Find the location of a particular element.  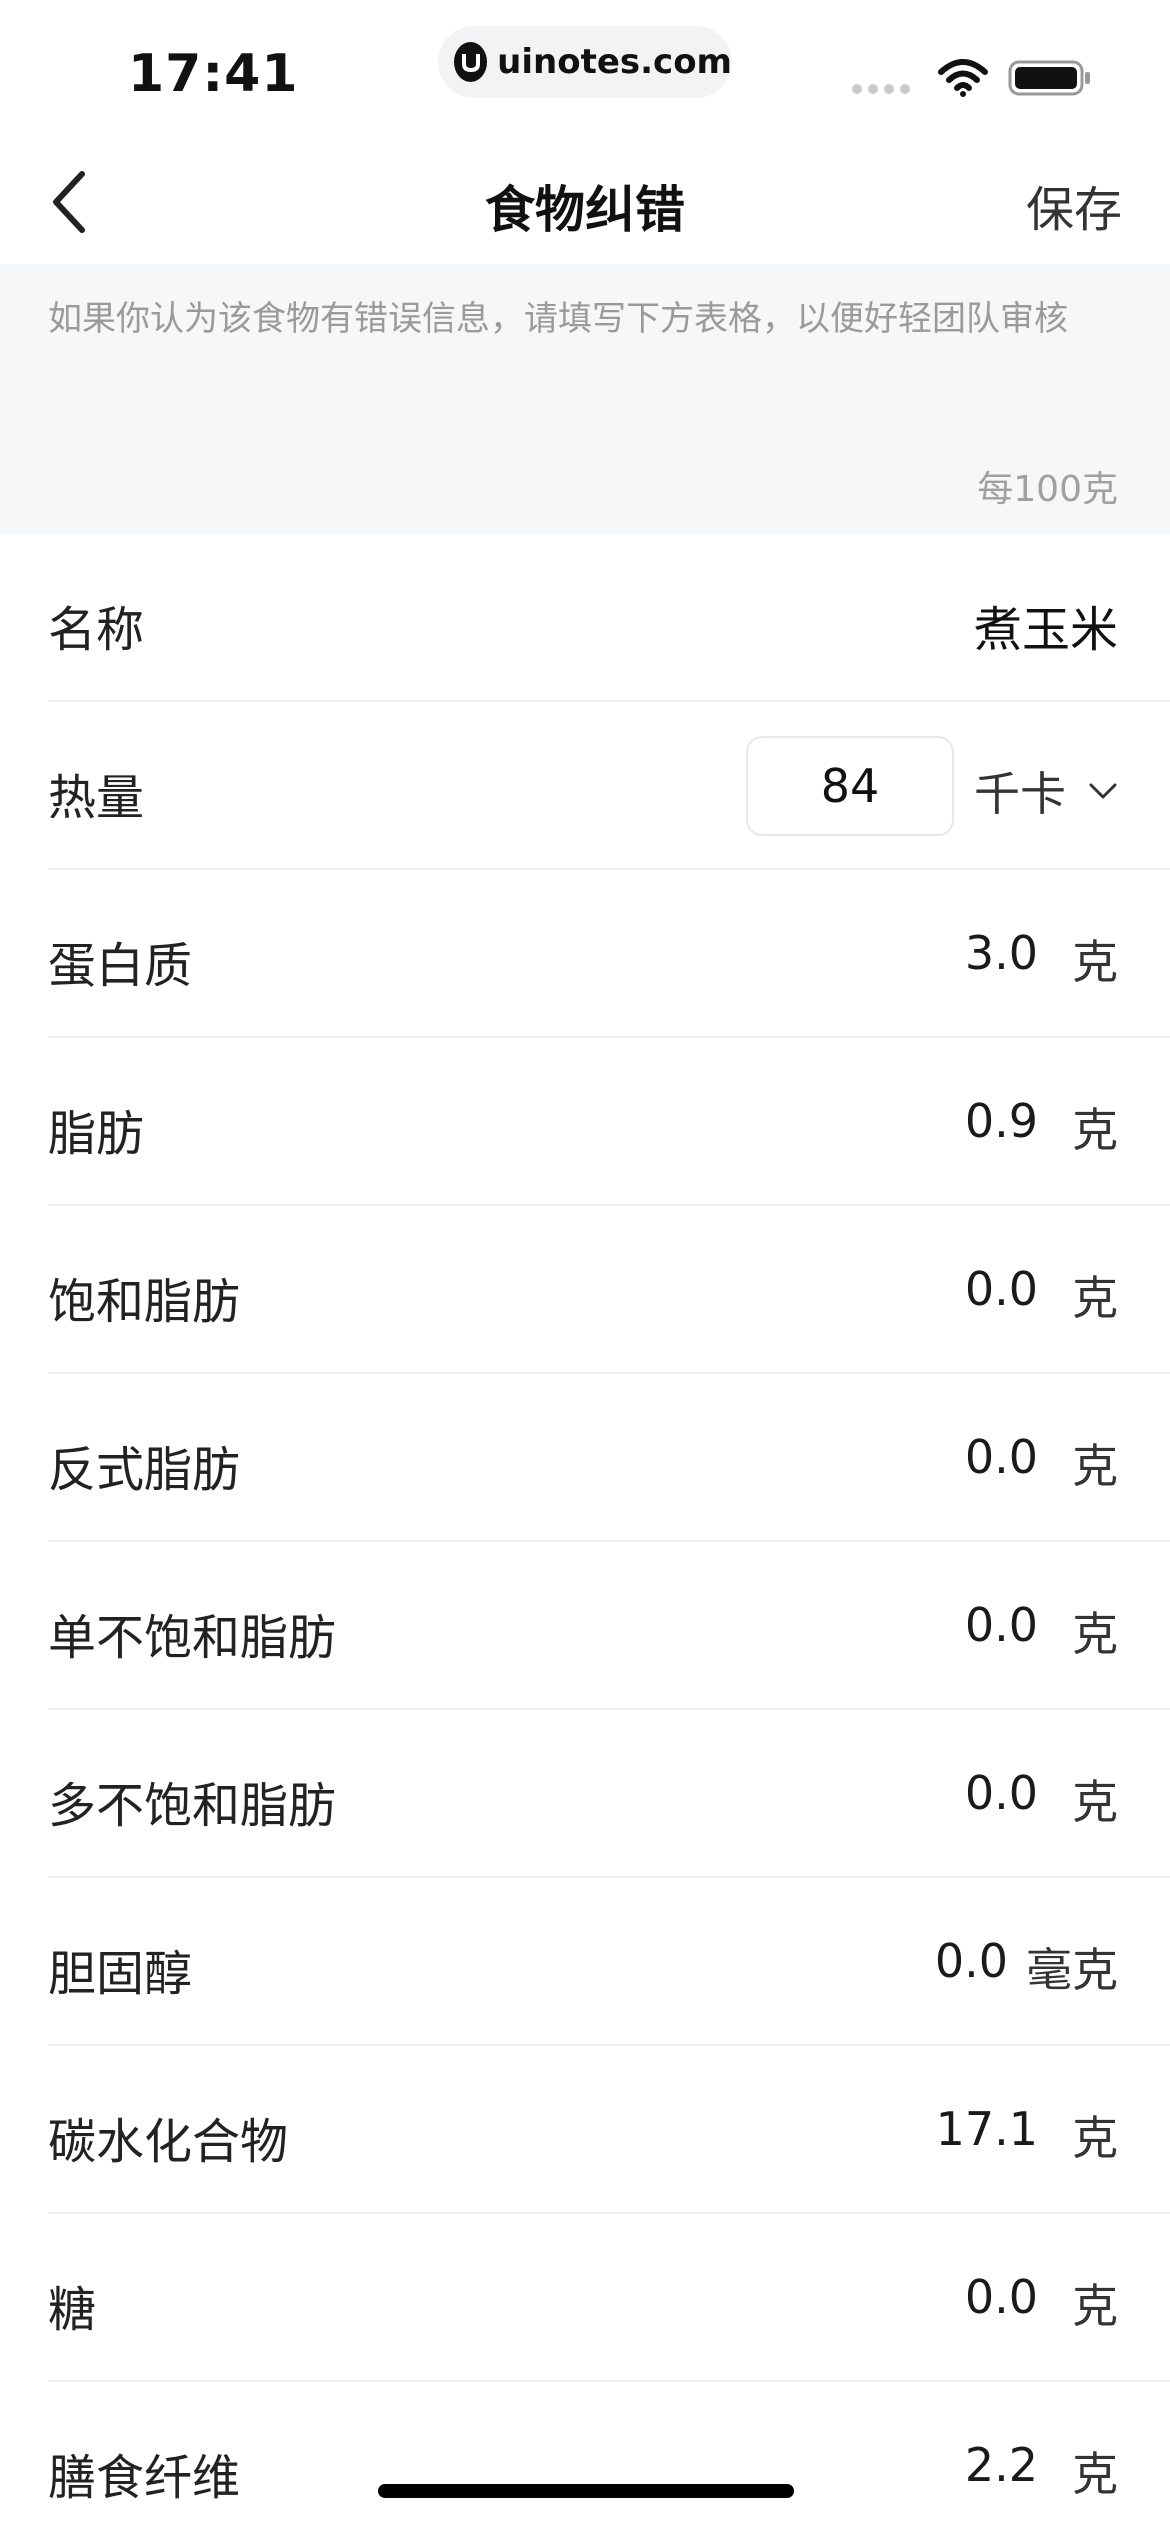

row-value: 2.2 is located at coordinates (1001, 2465).